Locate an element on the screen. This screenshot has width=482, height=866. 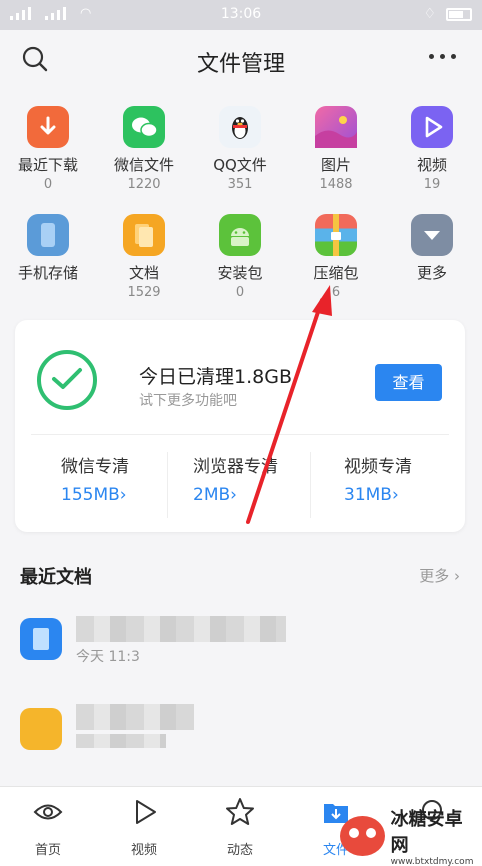
wechat-clean-item: 微信专清 155MB› is located at coordinates (136, 482).